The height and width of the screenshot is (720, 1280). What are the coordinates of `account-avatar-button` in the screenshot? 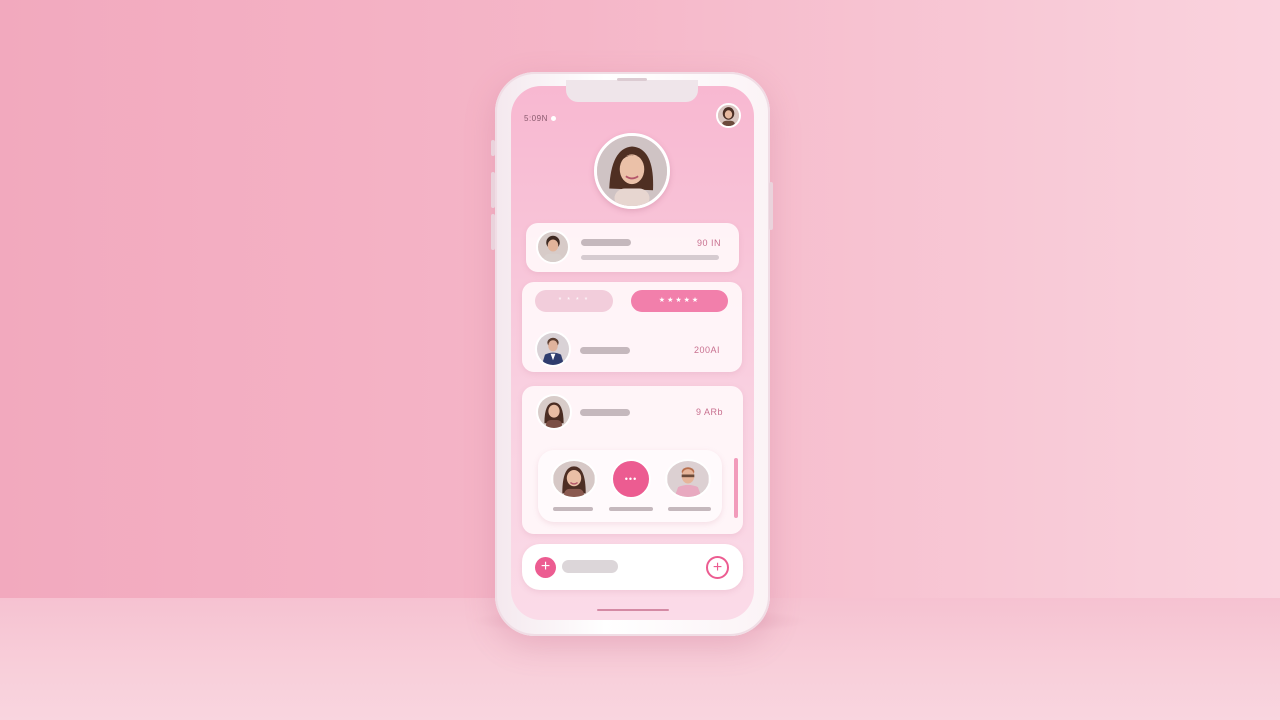 It's located at (728, 115).